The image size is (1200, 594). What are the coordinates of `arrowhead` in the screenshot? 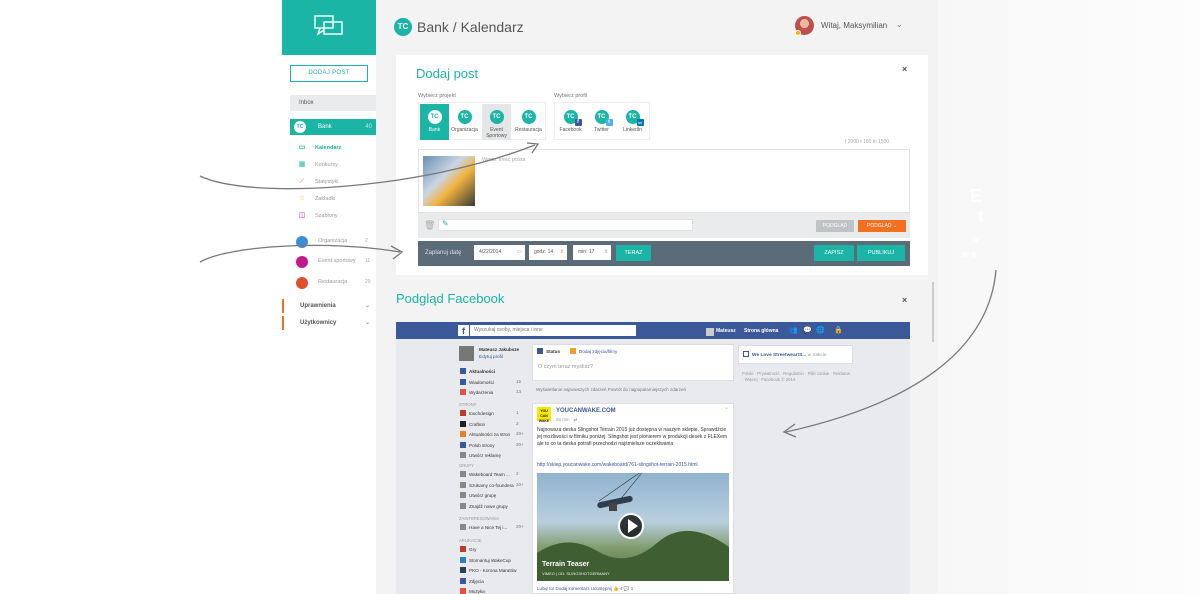 It's located at (397, 252).